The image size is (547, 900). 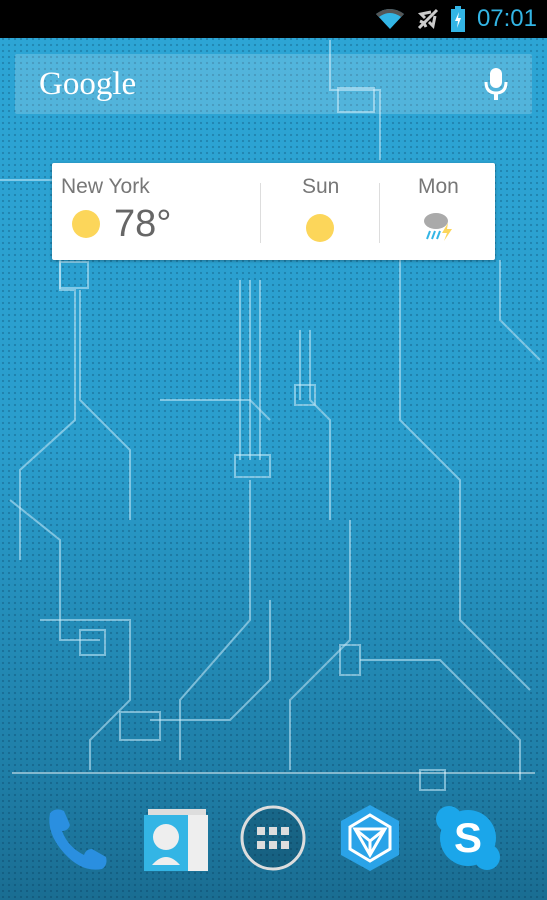 I want to click on google-logo: Google, so click(x=88, y=84).